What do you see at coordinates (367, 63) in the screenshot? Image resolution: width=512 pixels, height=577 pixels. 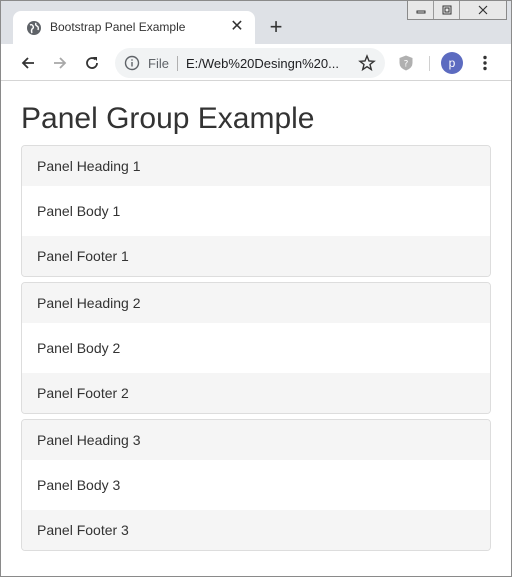 I see `star-icon` at bounding box center [367, 63].